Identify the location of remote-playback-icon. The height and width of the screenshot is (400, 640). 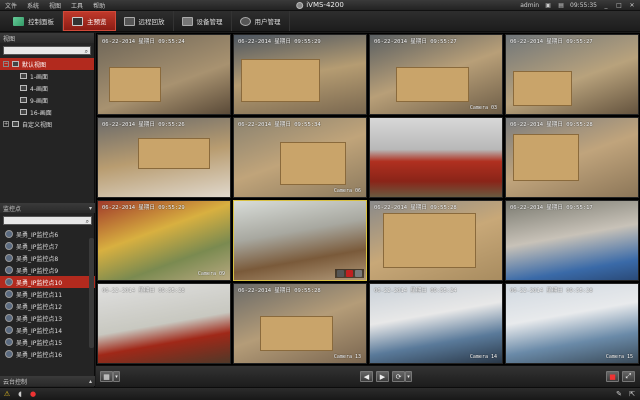
(129, 21).